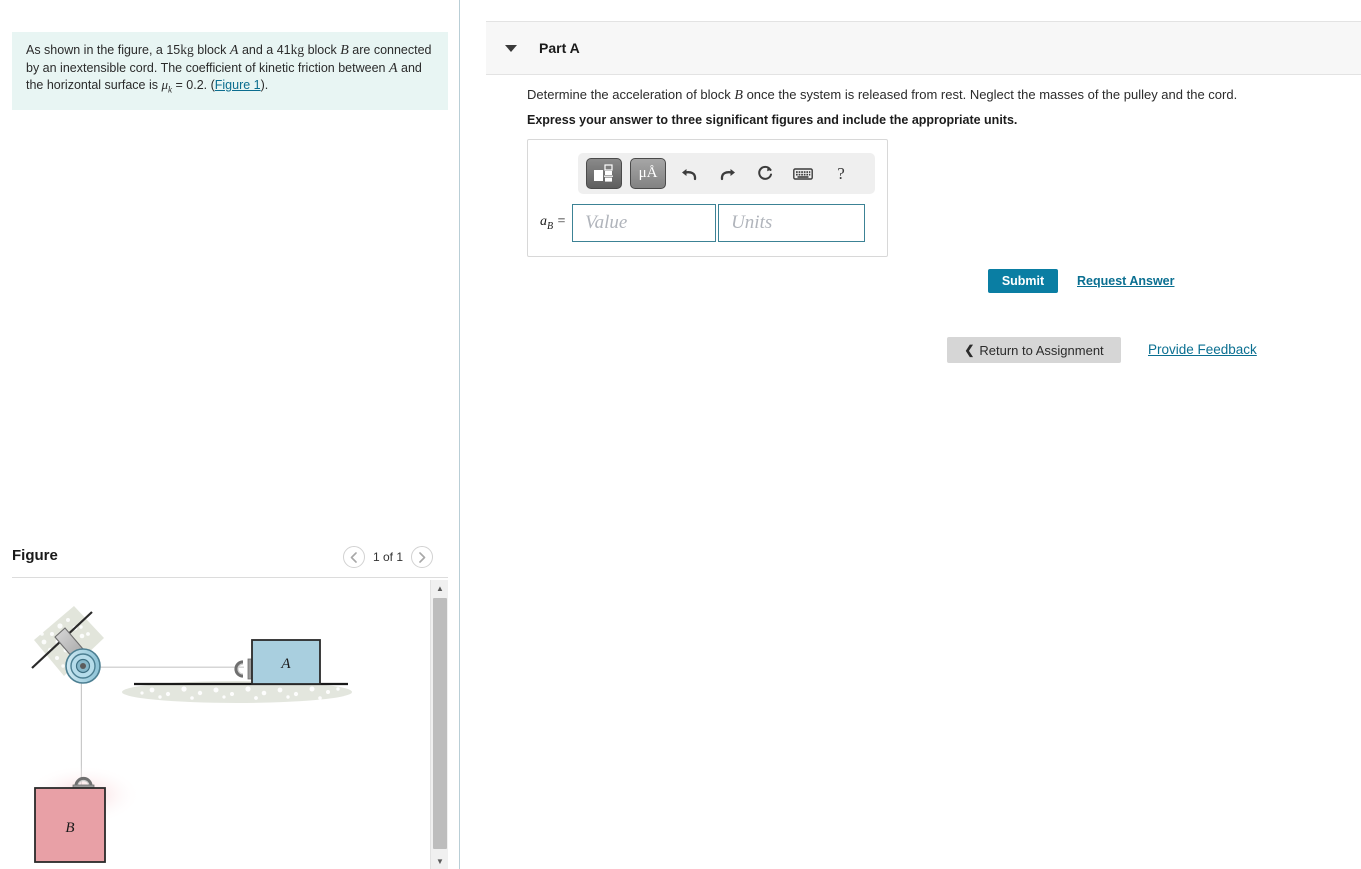  I want to click on problem-var-b: B, so click(344, 50).